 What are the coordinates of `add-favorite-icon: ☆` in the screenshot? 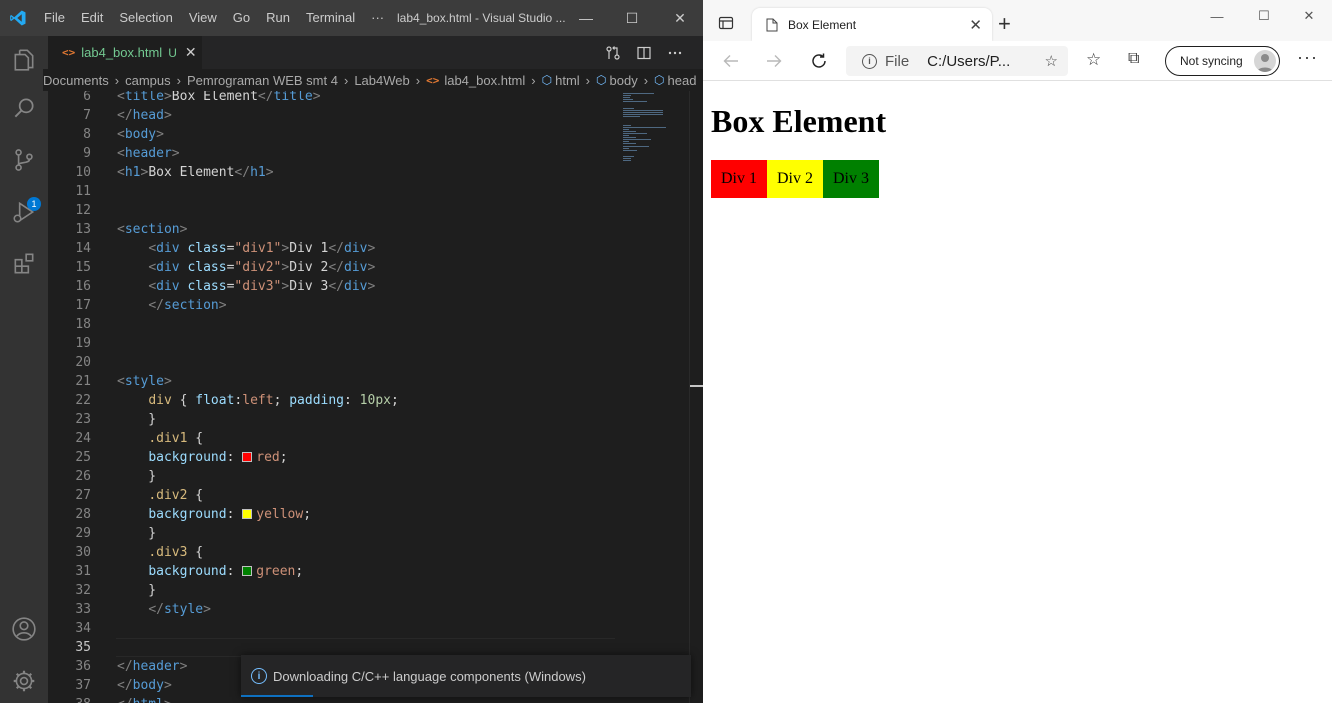 It's located at (1051, 61).